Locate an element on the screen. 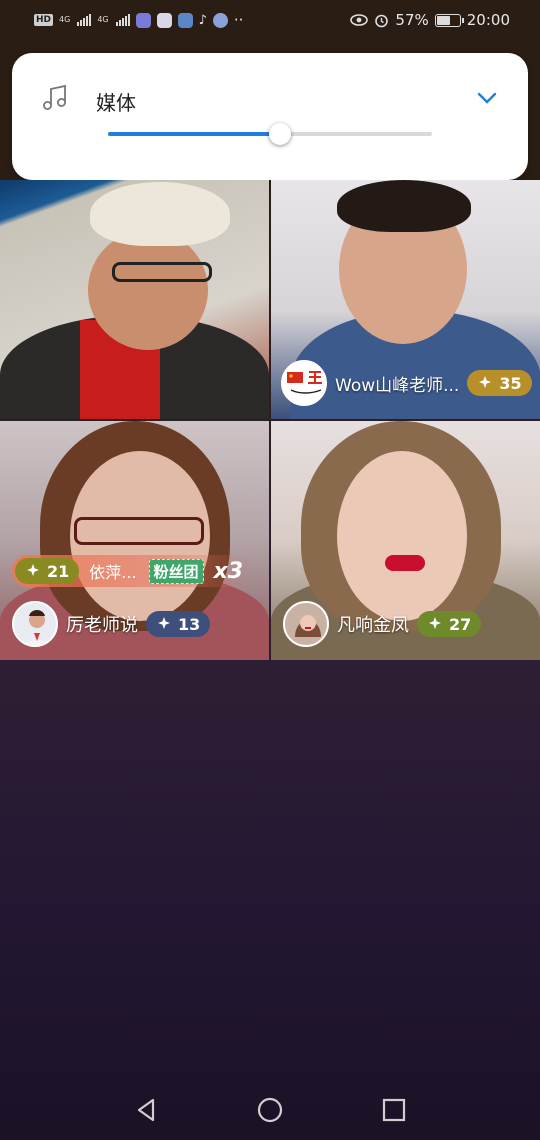 The image size is (540, 1140). tile-3-host-bar: 厉老师说 13 is located at coordinates (111, 624).